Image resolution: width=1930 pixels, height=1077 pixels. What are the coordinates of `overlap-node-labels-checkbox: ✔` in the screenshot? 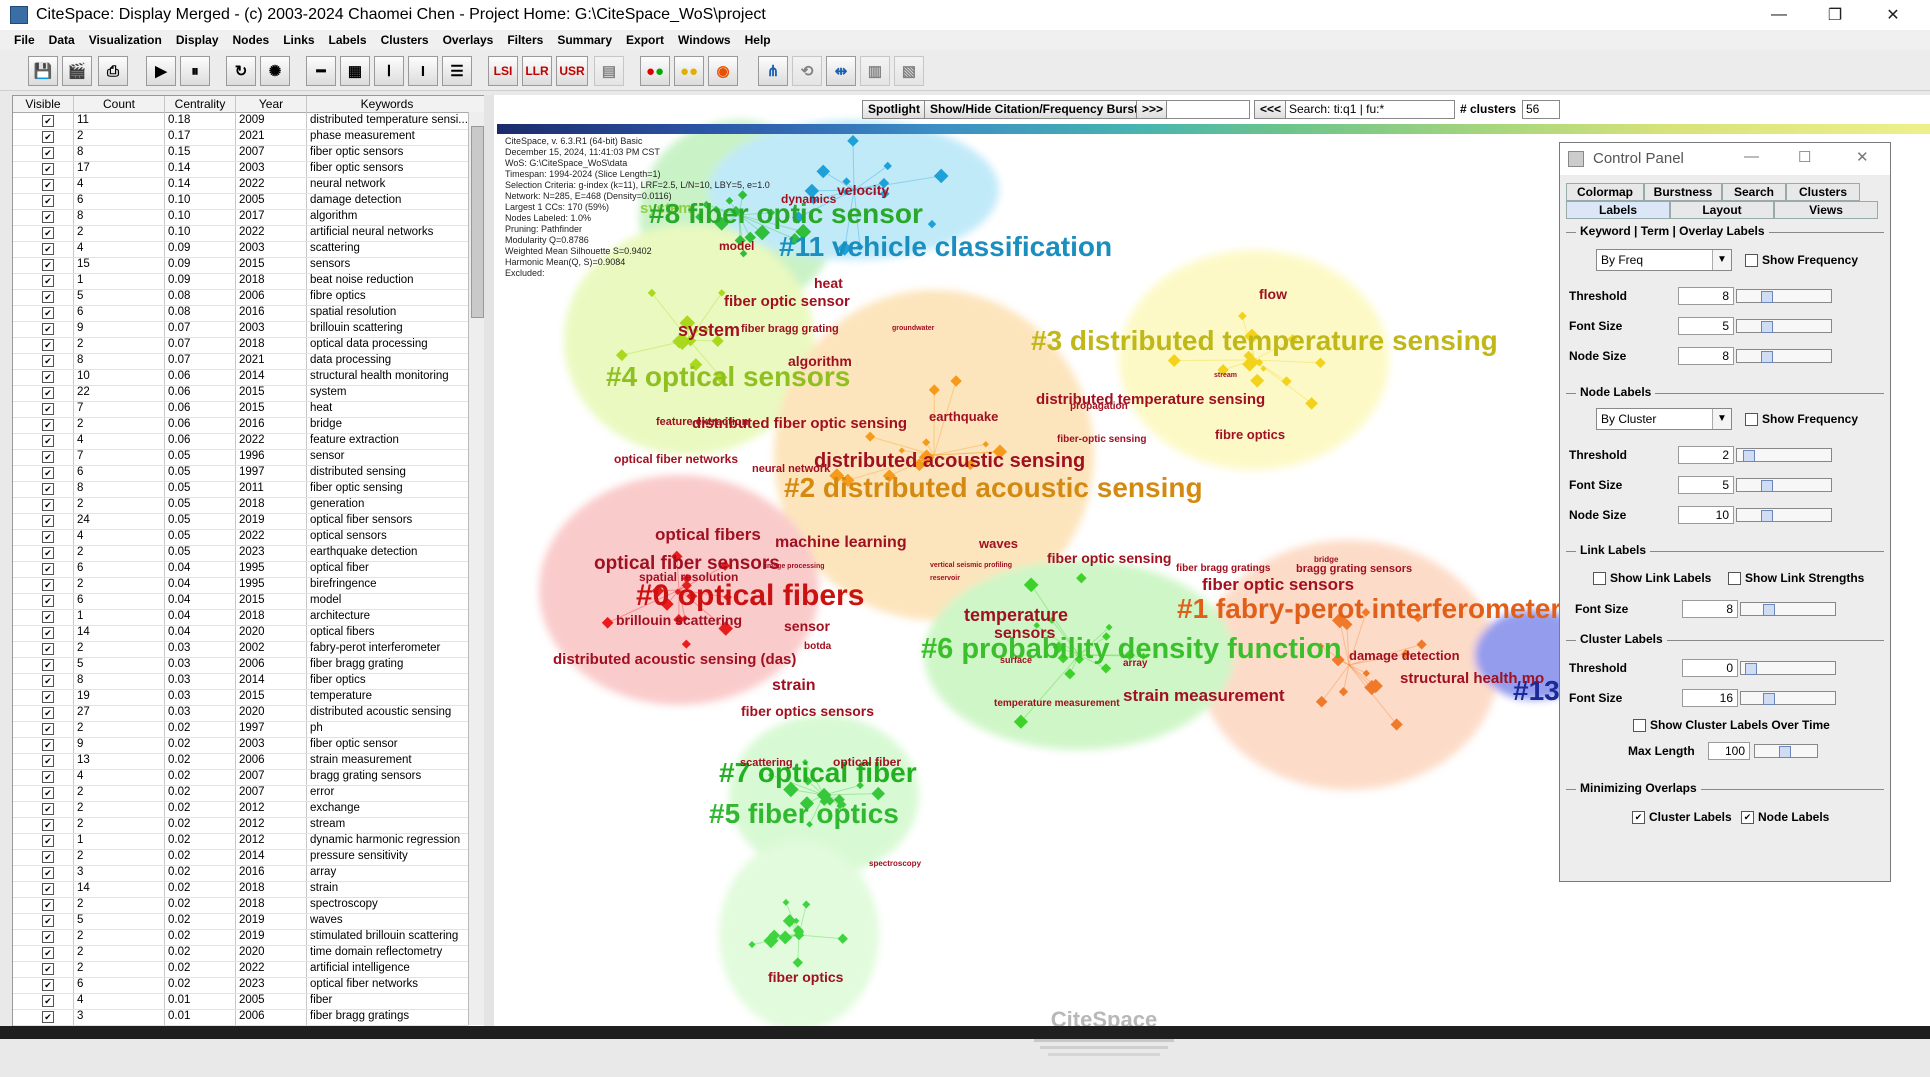 It's located at (1747, 817).